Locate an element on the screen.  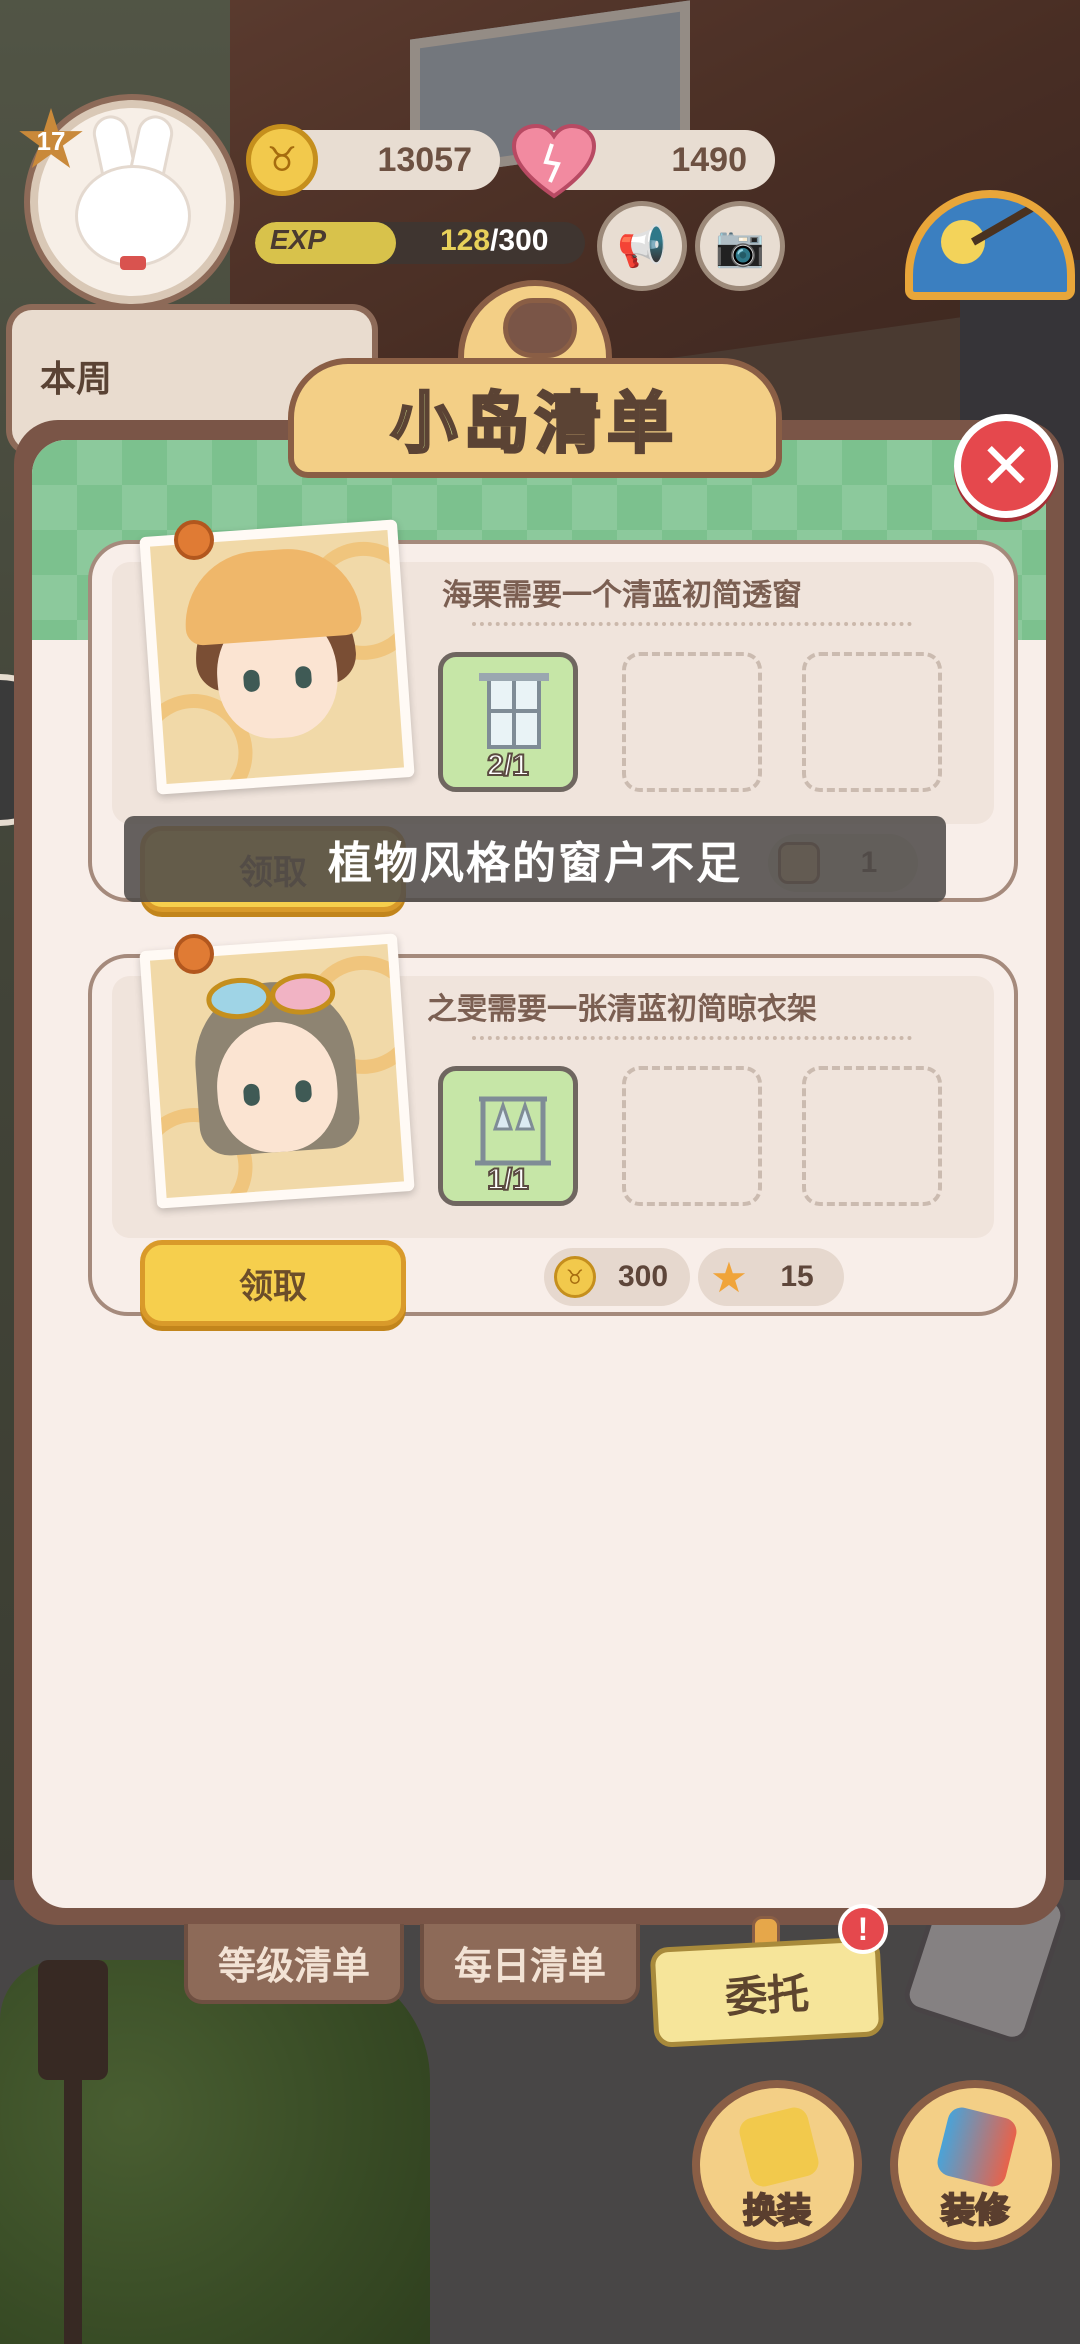
tab-daily-list: 每日清单 is located at coordinates (530, 1964).